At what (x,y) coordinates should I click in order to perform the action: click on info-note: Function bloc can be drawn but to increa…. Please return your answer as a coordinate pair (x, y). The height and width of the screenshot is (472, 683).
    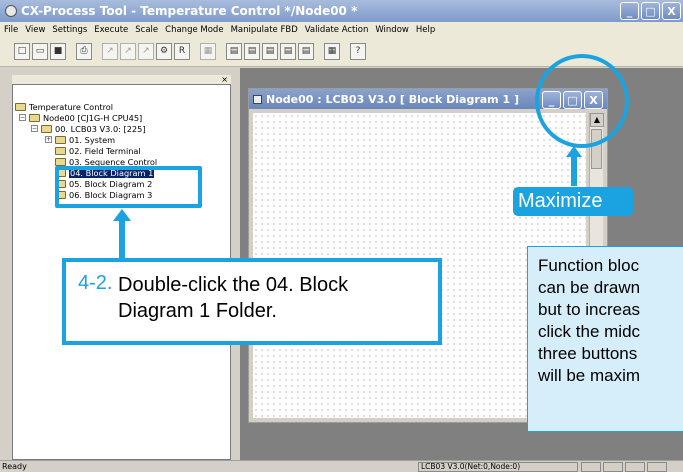
    Looking at the image, I should click on (605, 339).